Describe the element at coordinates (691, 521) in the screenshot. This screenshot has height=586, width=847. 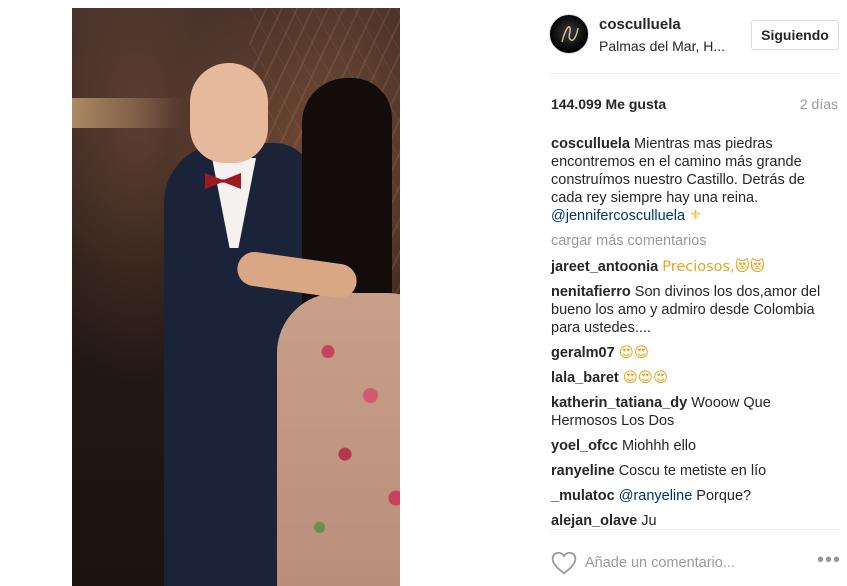
I see `comment-item: alejan_olave Ju` at that location.